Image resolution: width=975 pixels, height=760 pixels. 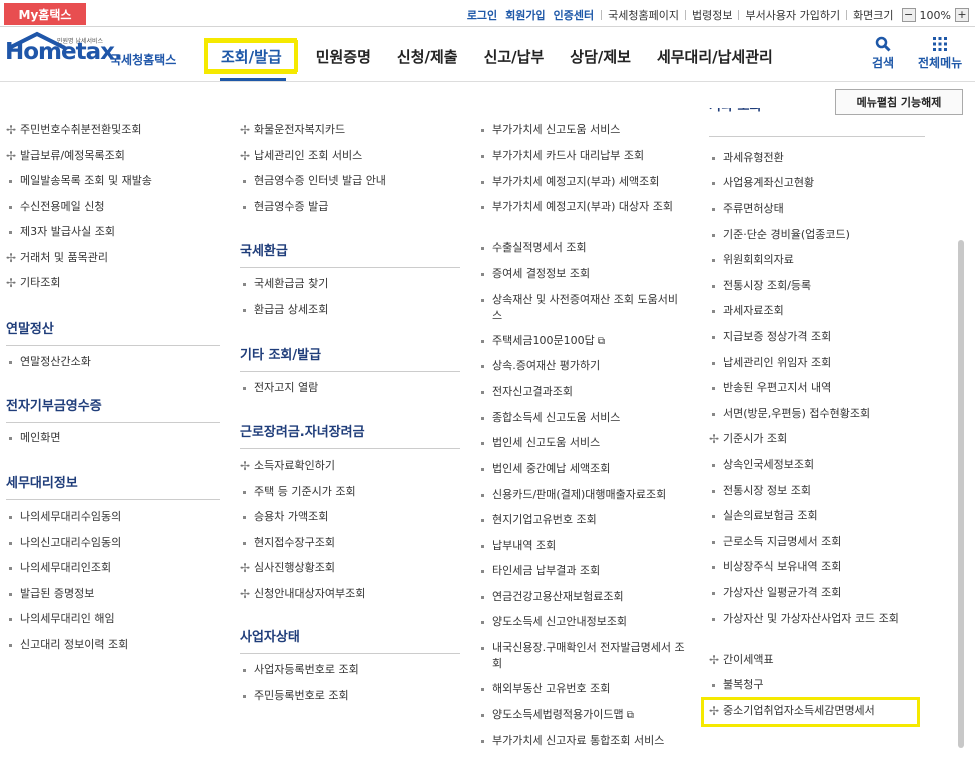 What do you see at coordinates (113, 332) in the screenshot?
I see `menu-section-title: 연말정산` at bounding box center [113, 332].